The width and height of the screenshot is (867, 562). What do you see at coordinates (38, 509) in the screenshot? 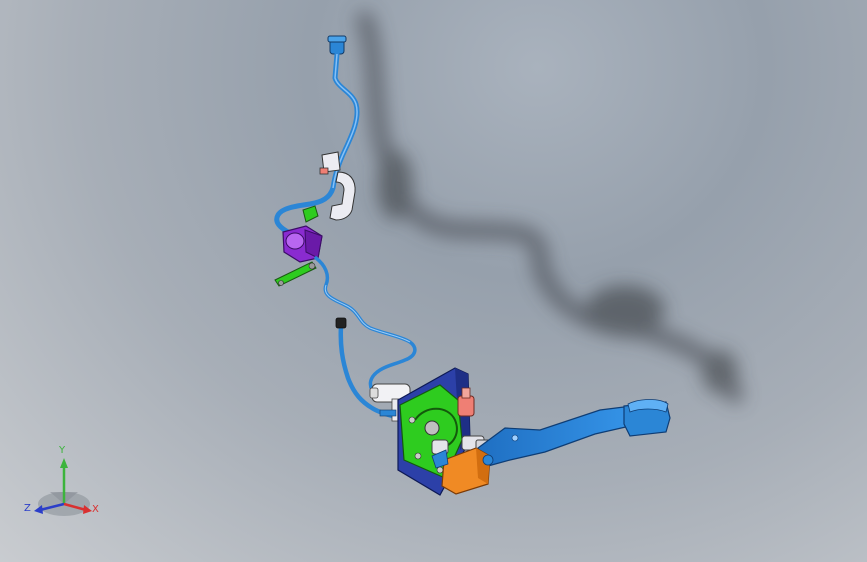
I see `z-arrow-icon` at bounding box center [38, 509].